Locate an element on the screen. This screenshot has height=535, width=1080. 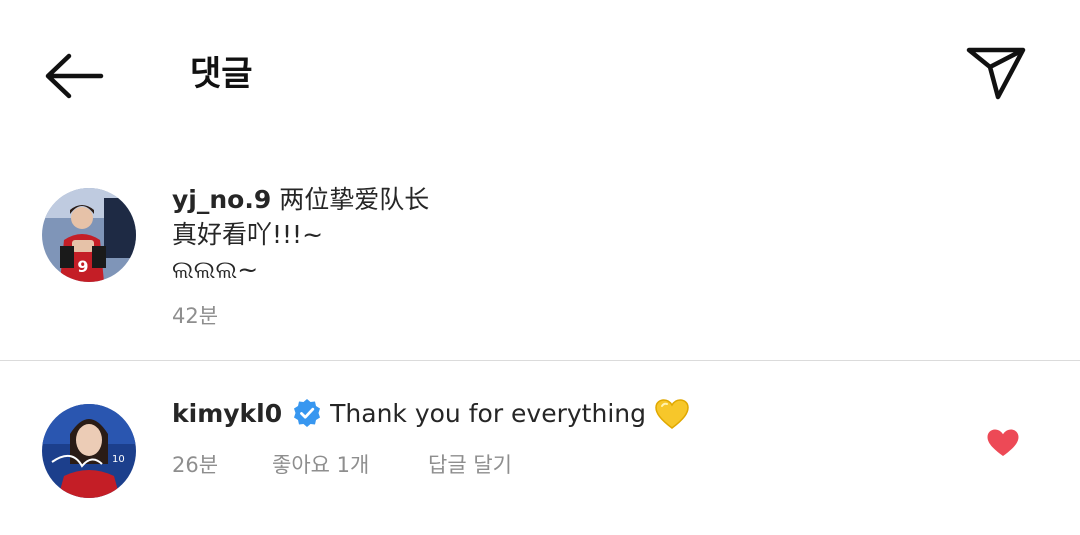
comment-text: yj_no.9 两位挚爱队长 真好看吖!!!~ ଲଲଲ~ is located at coordinates (300, 234).